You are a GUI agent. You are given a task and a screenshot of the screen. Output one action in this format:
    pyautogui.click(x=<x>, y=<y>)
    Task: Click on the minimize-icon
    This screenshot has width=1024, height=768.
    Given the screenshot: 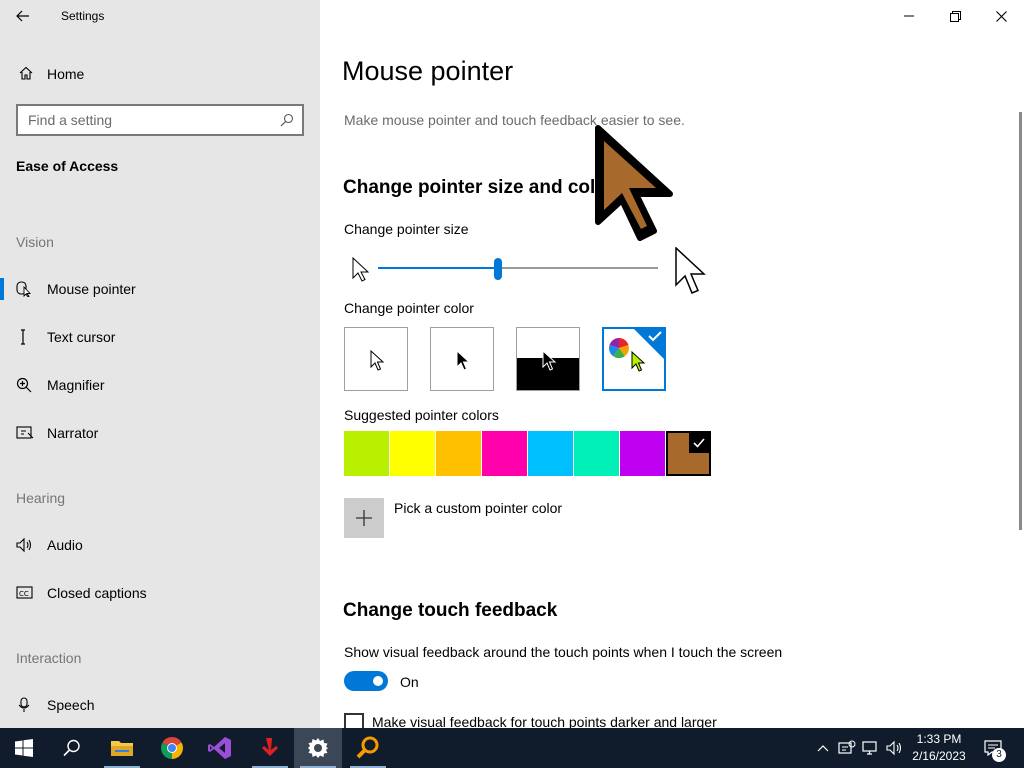 What is the action you would take?
    pyautogui.click(x=909, y=16)
    